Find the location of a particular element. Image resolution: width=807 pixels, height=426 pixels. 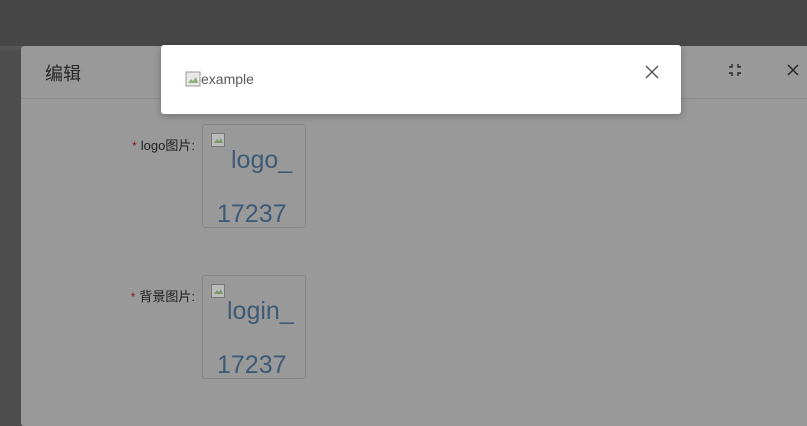

form-label-background: * 背景图片: is located at coordinates (163, 295).